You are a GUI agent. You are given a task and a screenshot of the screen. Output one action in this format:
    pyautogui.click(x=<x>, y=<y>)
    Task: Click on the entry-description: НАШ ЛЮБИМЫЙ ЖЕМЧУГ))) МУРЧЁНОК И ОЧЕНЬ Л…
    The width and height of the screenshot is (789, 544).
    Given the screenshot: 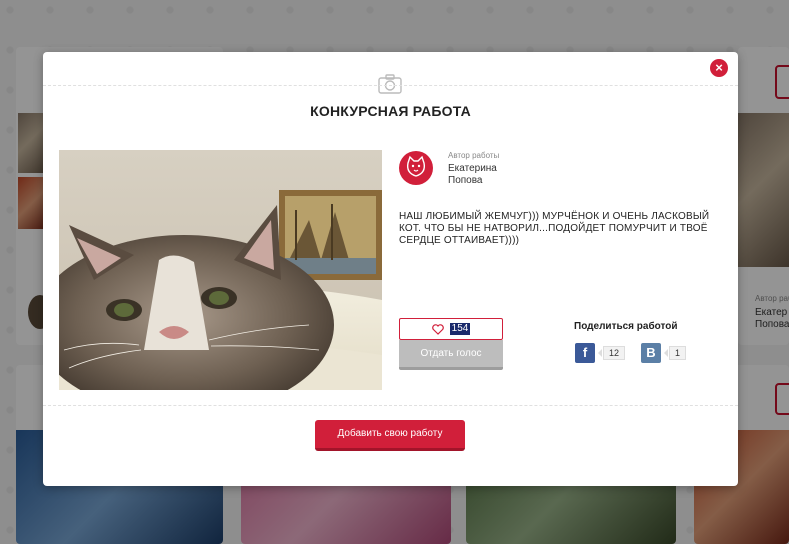 What is the action you would take?
    pyautogui.click(x=554, y=228)
    